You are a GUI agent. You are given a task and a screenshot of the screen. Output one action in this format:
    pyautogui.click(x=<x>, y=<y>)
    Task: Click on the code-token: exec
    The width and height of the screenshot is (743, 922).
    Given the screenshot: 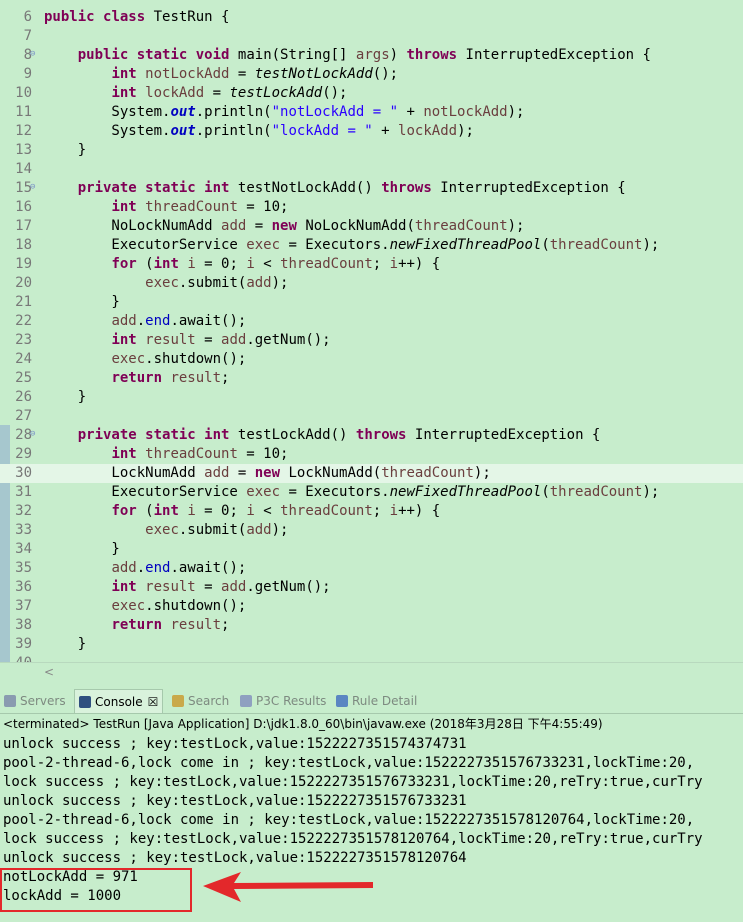 What is the action you would take?
    pyautogui.click(x=263, y=245)
    